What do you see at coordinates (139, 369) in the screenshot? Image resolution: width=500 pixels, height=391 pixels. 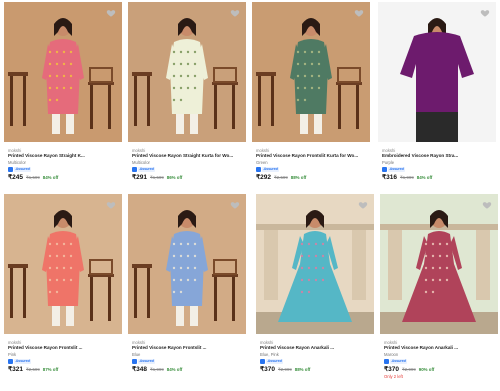 I see `selling-price: ₹348` at bounding box center [139, 369].